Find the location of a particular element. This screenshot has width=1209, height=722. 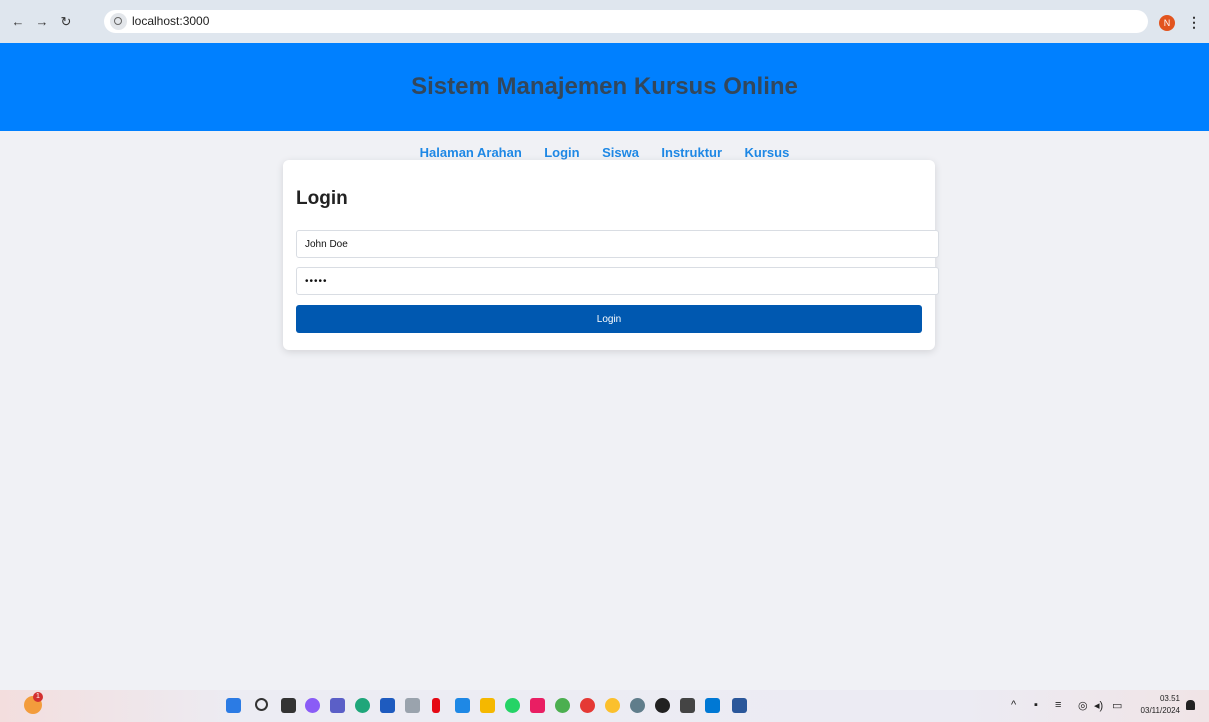

volume-icon: ◂) is located at coordinates (1098, 705).